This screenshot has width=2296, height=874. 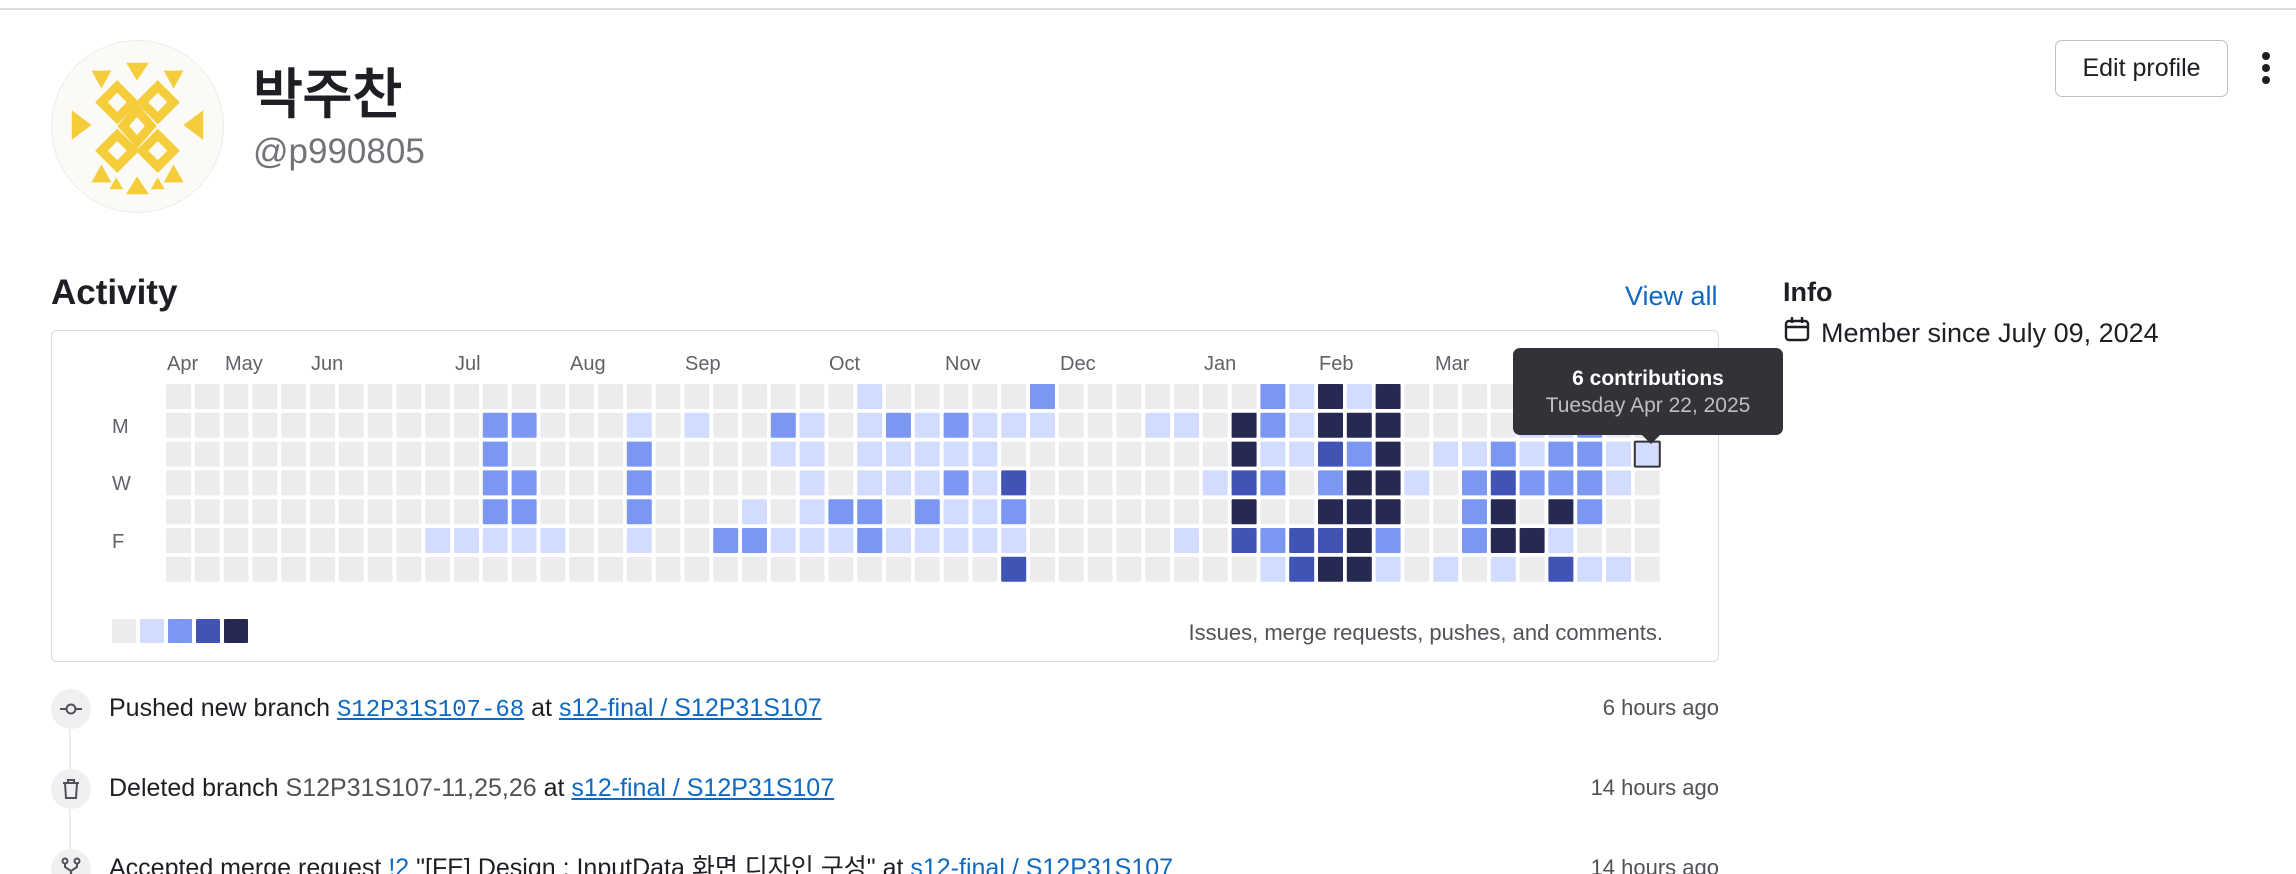 What do you see at coordinates (137, 126) in the screenshot?
I see `avatar` at bounding box center [137, 126].